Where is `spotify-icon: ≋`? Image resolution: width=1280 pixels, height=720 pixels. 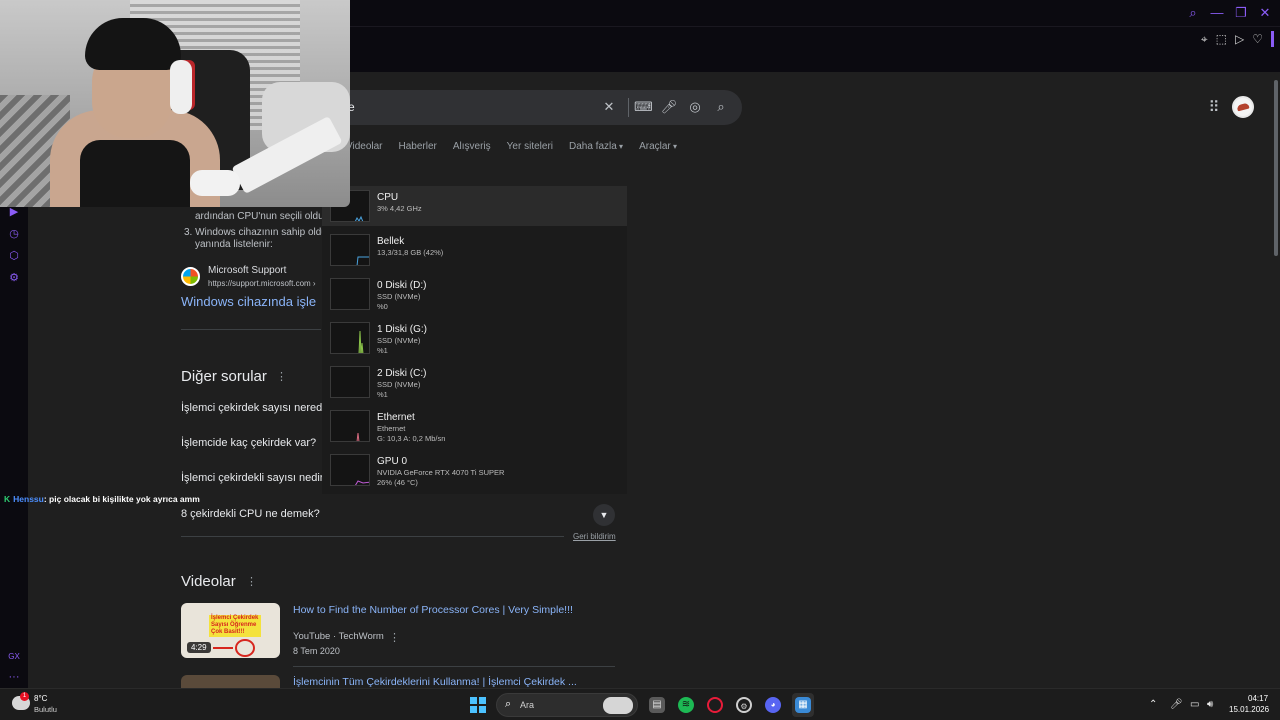
spotify-icon: ≋ is located at coordinates (686, 705).